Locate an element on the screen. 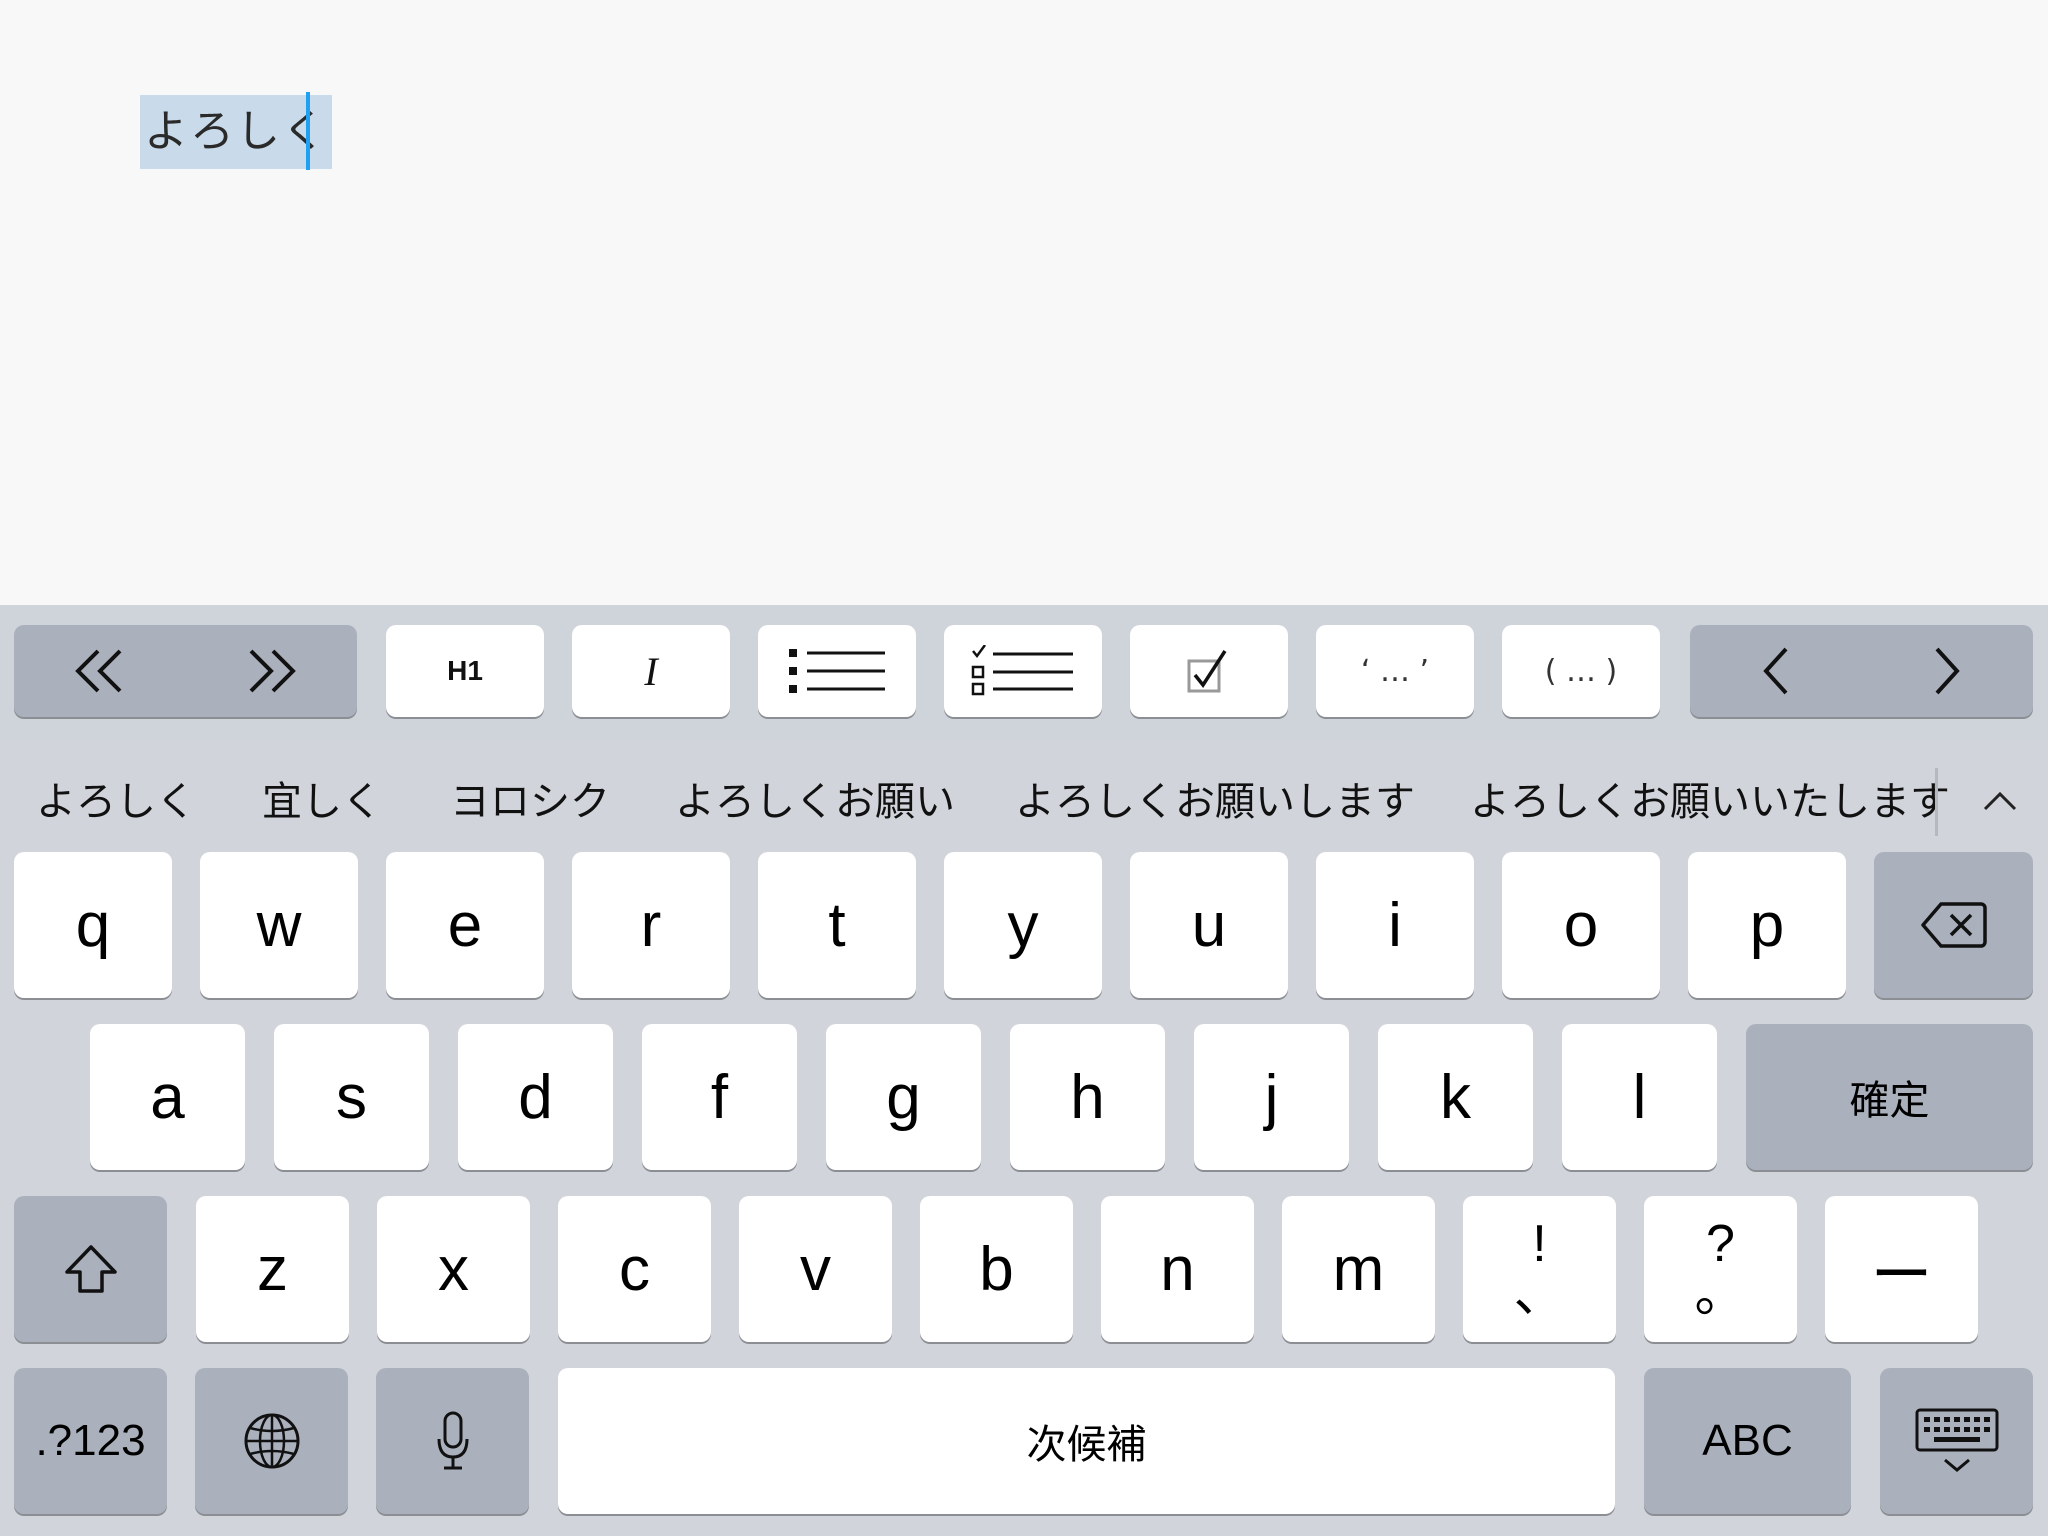  key-l: l is located at coordinates (1639, 1097).